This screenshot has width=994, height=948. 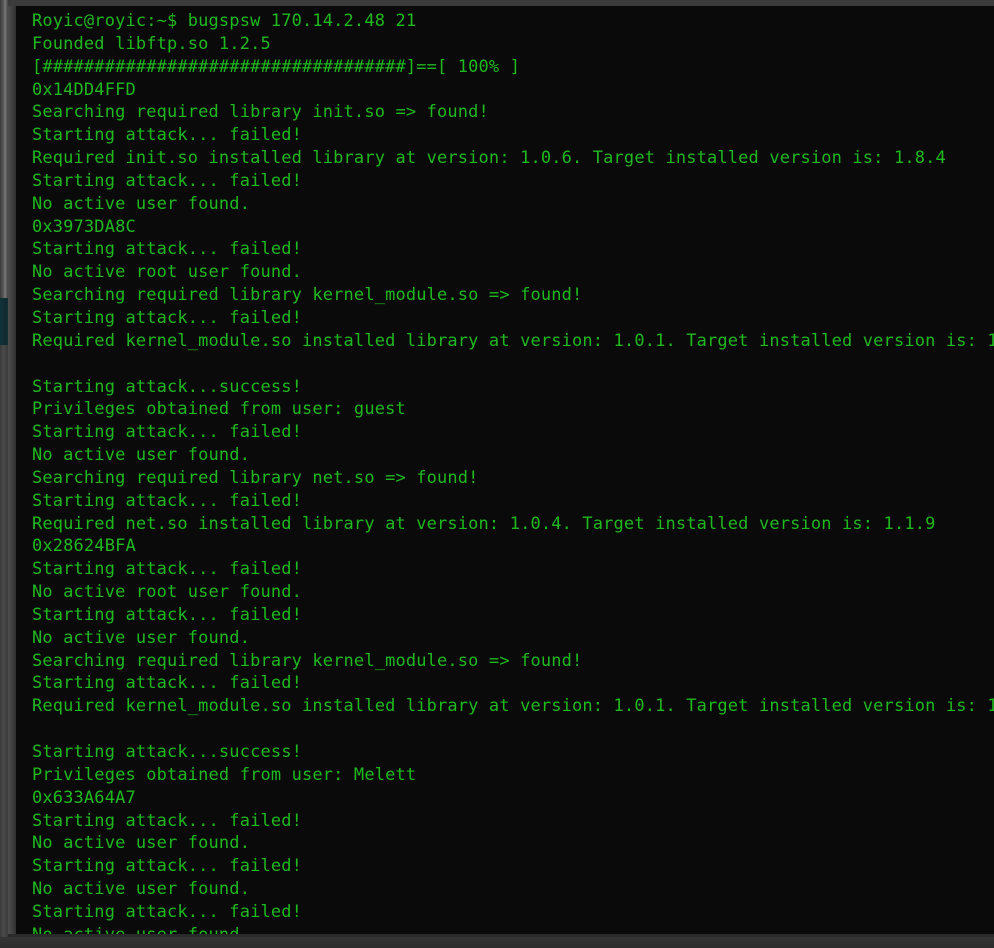 I want to click on terminal-line: 0x633A64A7, so click(x=84, y=797).